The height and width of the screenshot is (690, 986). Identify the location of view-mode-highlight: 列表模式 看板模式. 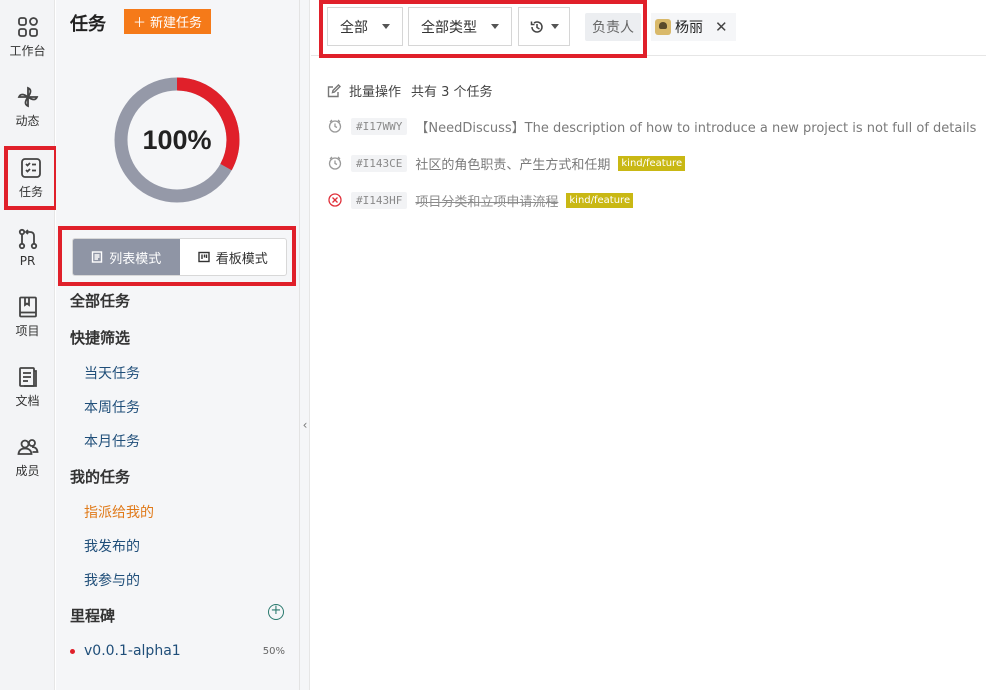
(177, 256).